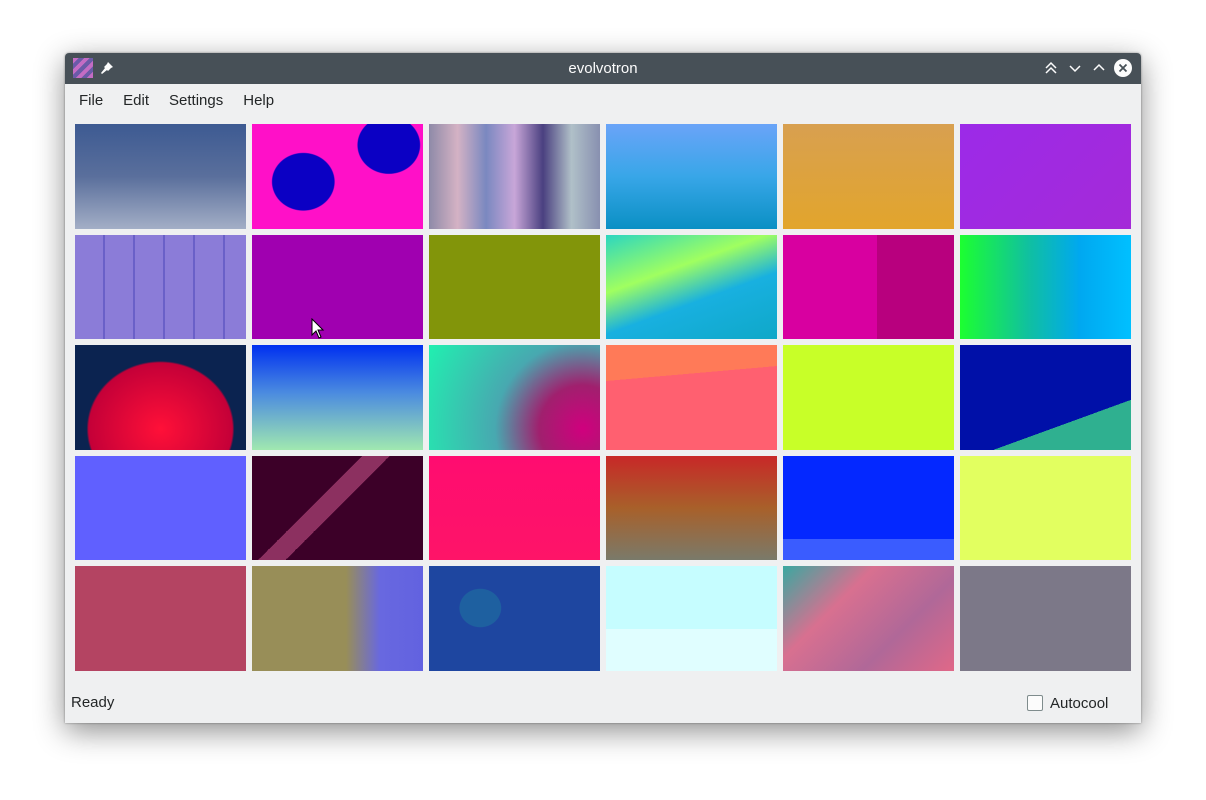  I want to click on menu-edit: Edit, so click(136, 101).